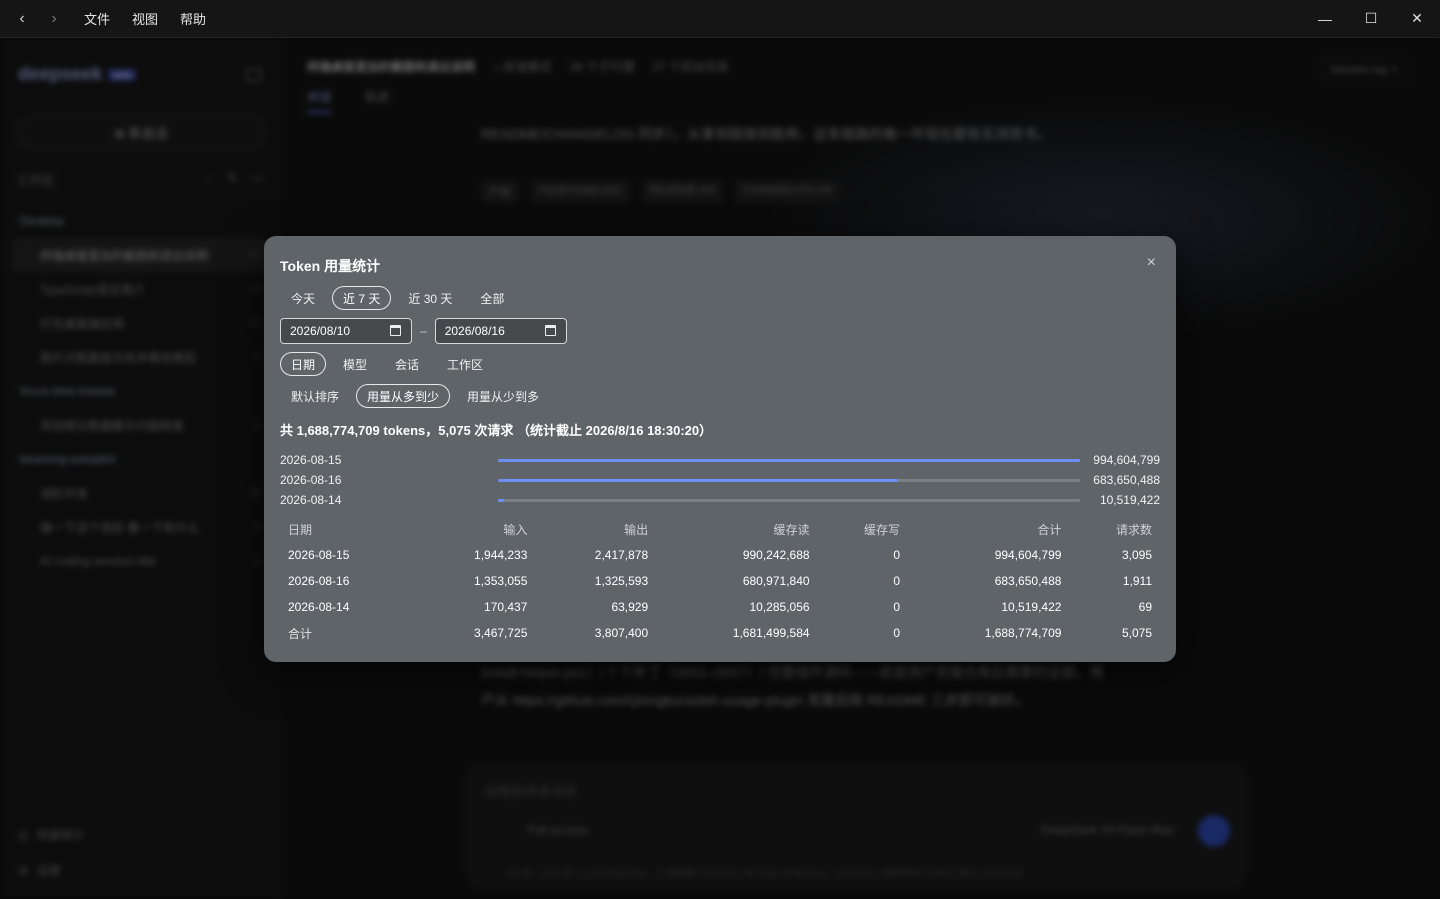 Image resolution: width=1440 pixels, height=899 pixels. Describe the element at coordinates (474, 331) in the screenshot. I see `date-to-value: 2026/08/16` at that location.